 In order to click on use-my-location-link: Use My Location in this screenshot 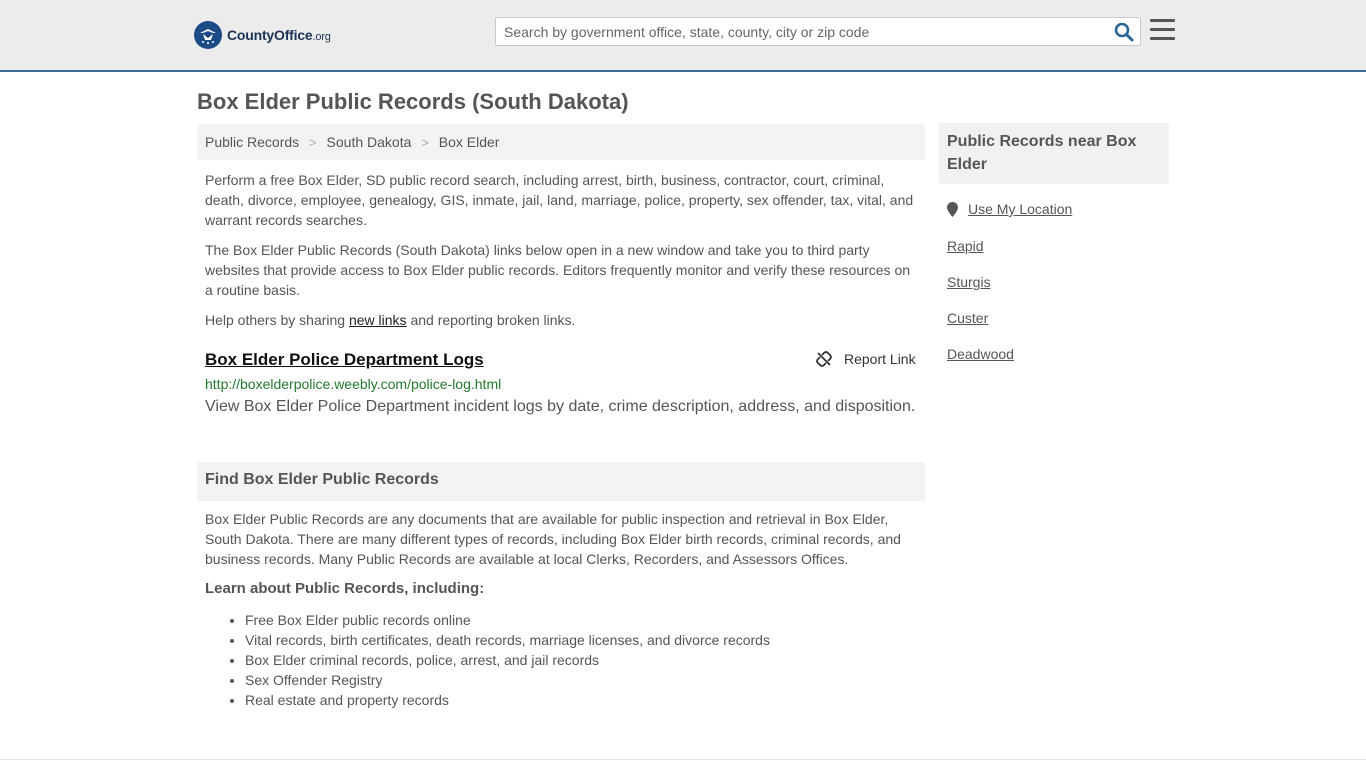, I will do `click(1009, 209)`.